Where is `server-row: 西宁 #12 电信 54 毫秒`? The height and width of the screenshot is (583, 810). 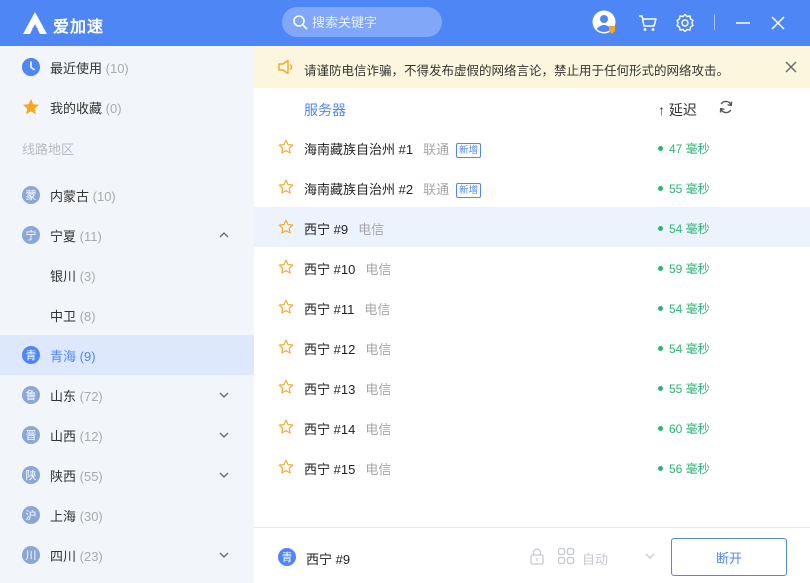
server-row: 西宁 #12 电信 54 毫秒 is located at coordinates (532, 347).